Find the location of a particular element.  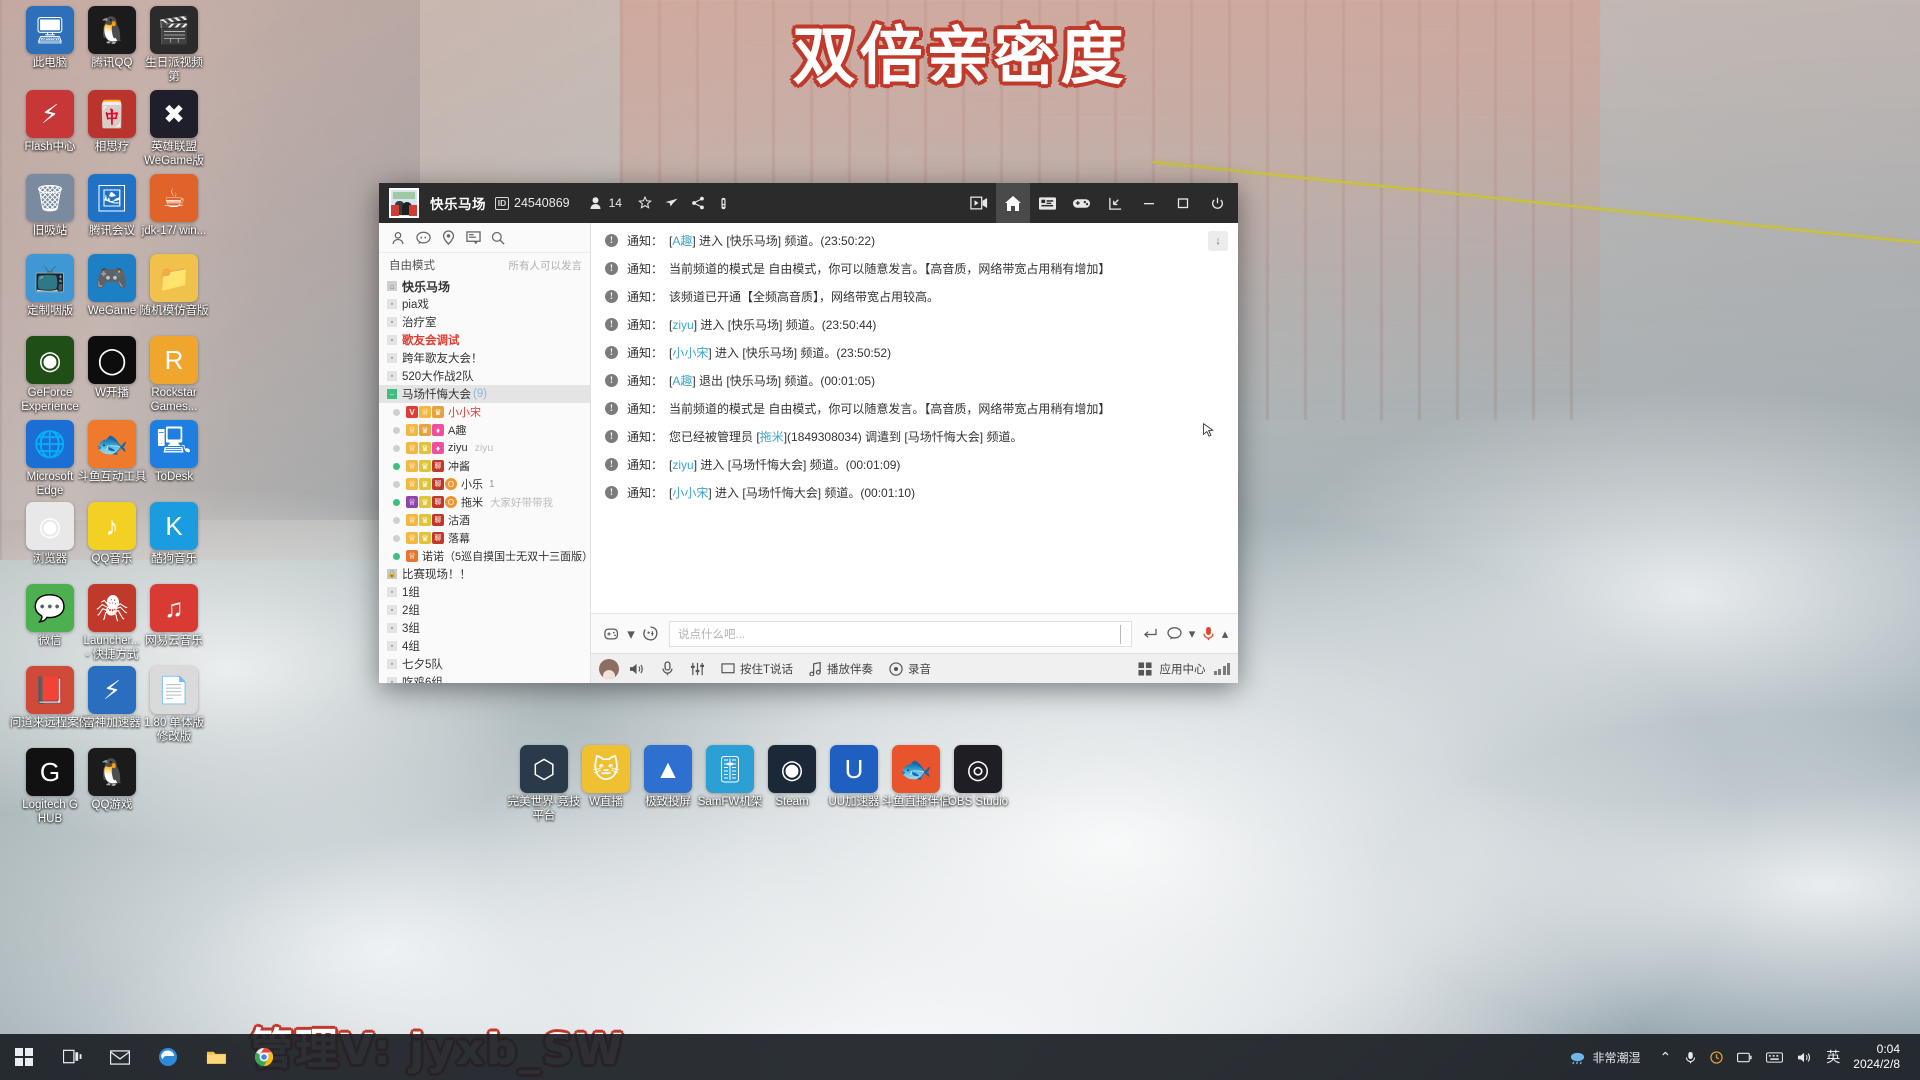

badge-m-crown2-icon: ♛ is located at coordinates (425, 448).